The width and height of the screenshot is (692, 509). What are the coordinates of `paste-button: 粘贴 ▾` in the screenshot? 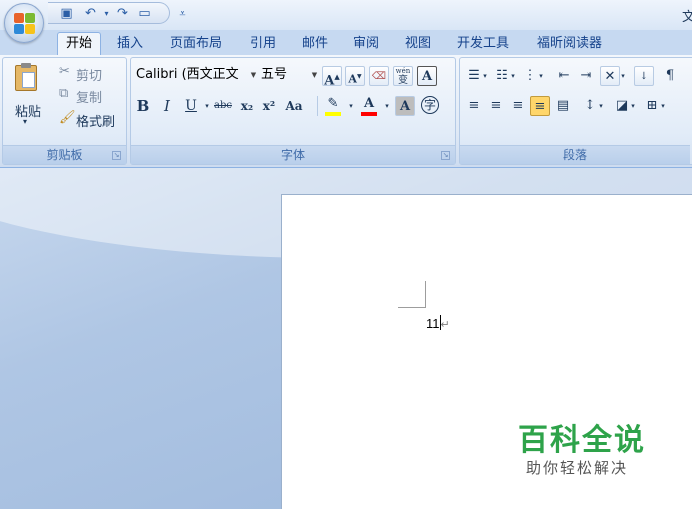 It's located at (26, 97).